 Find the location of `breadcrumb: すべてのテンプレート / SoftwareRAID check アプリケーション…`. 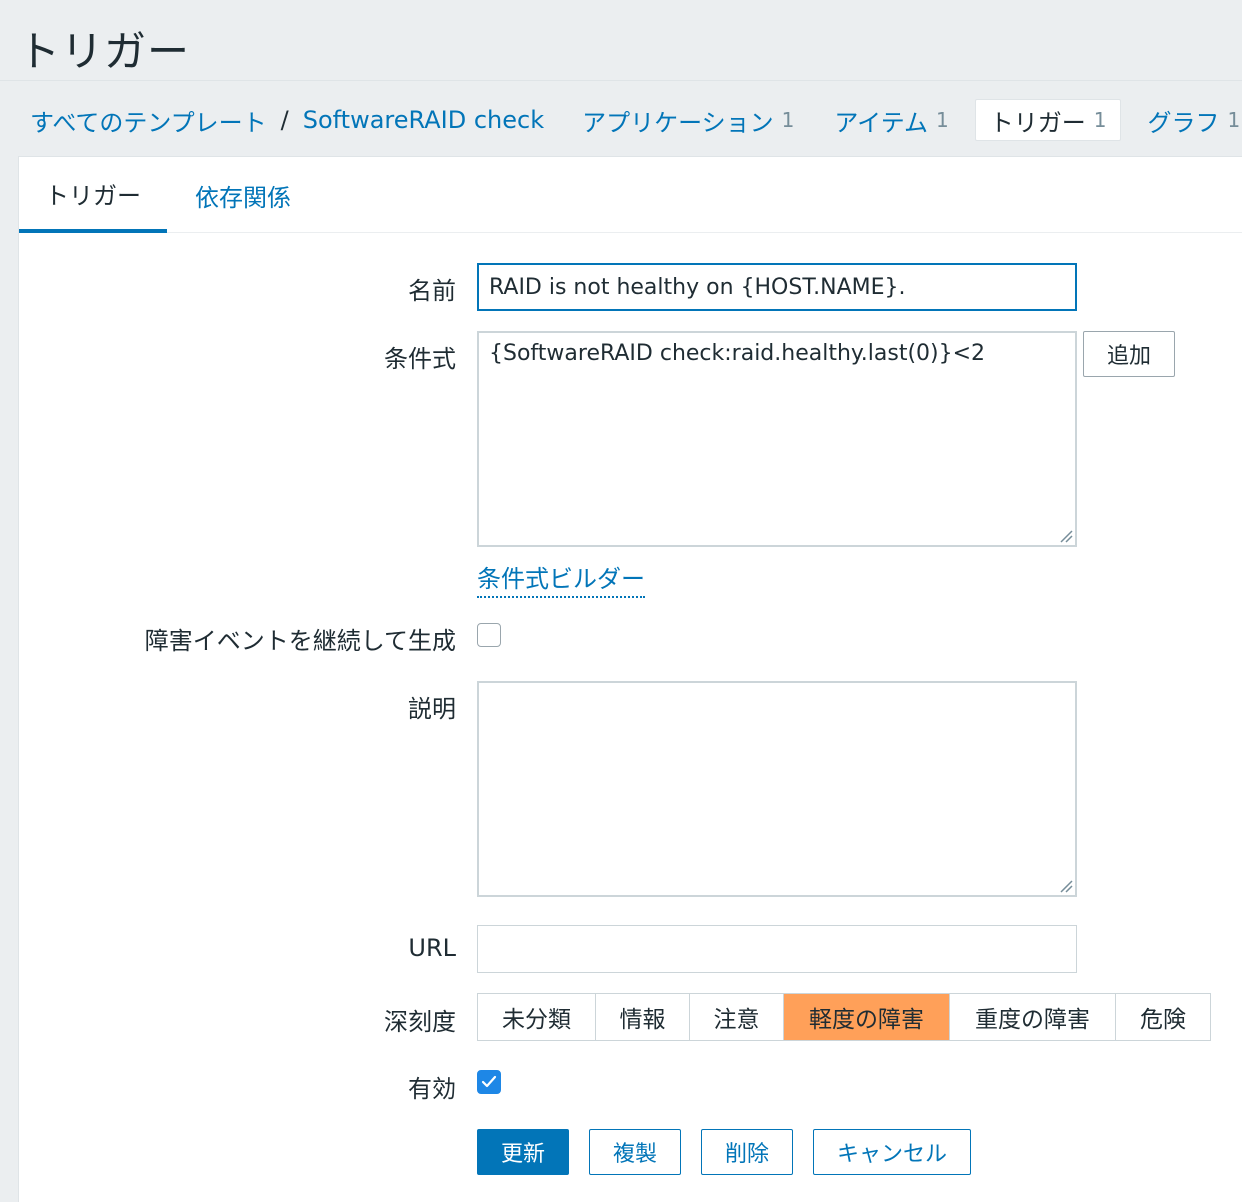

breadcrumb: すべてのテンプレート / SoftwareRAID check アプリケーション… is located at coordinates (636, 120).